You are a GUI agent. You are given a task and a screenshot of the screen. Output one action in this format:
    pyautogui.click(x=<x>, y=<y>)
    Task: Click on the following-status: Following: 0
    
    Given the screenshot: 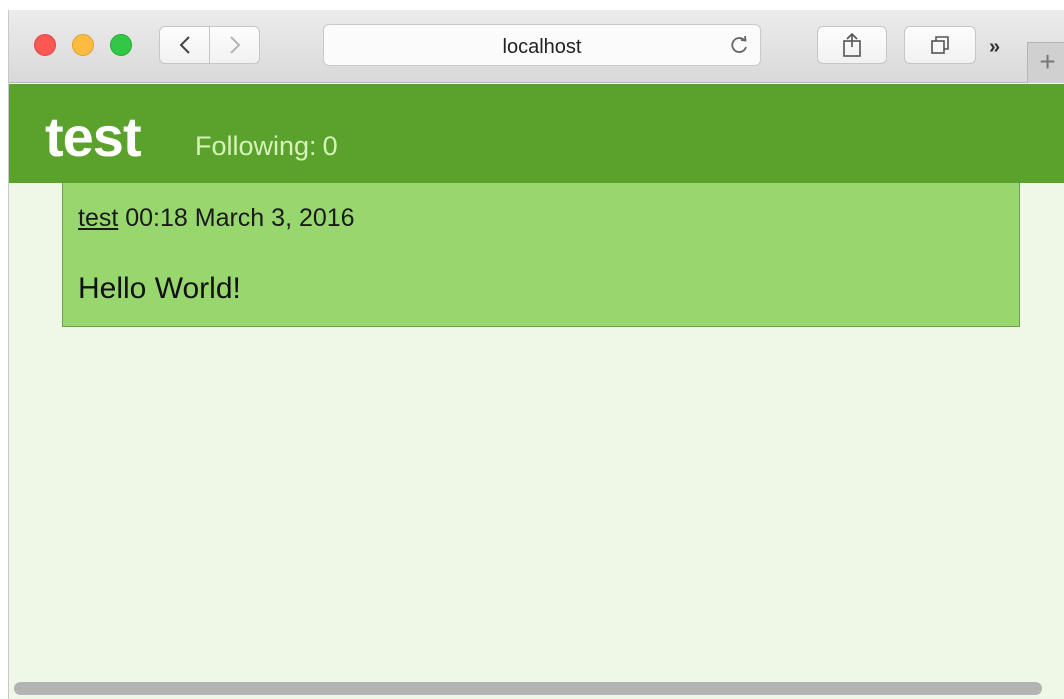 What is the action you would take?
    pyautogui.click(x=266, y=146)
    